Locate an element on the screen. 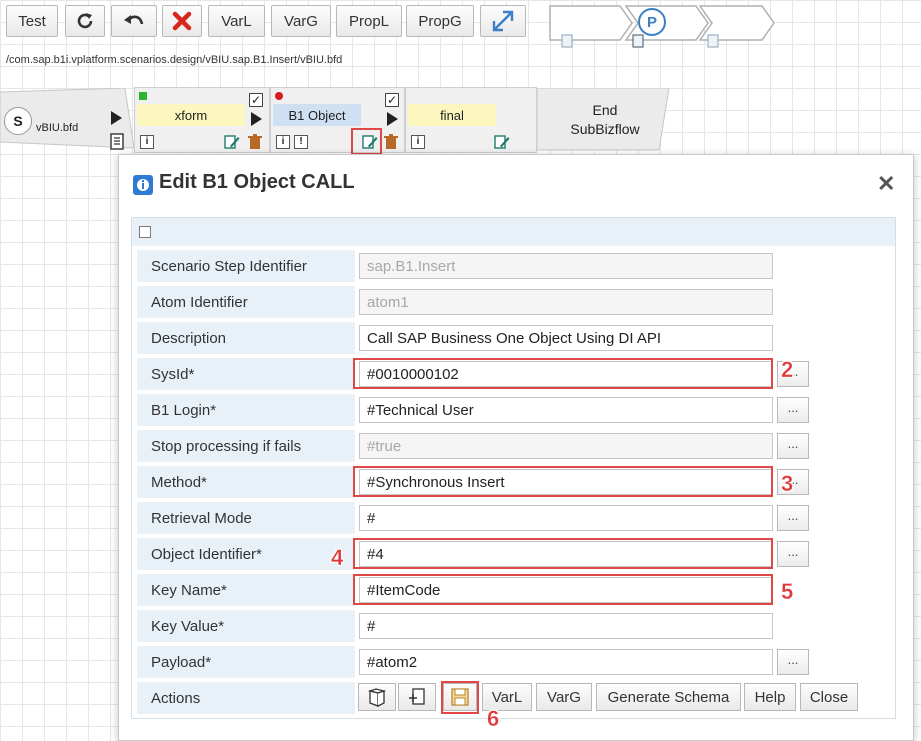  callout-4: 4 is located at coordinates (337, 557).